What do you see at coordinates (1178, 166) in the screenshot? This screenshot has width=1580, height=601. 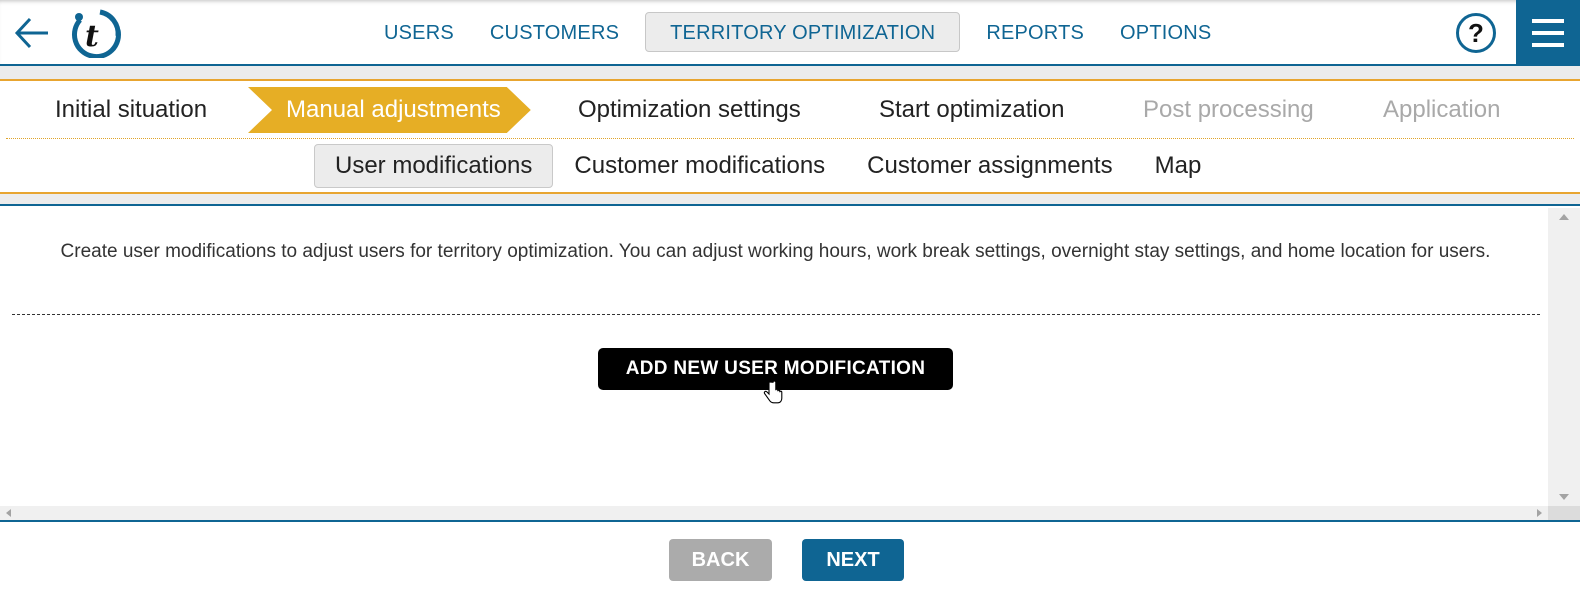 I see `tab-map: Map` at bounding box center [1178, 166].